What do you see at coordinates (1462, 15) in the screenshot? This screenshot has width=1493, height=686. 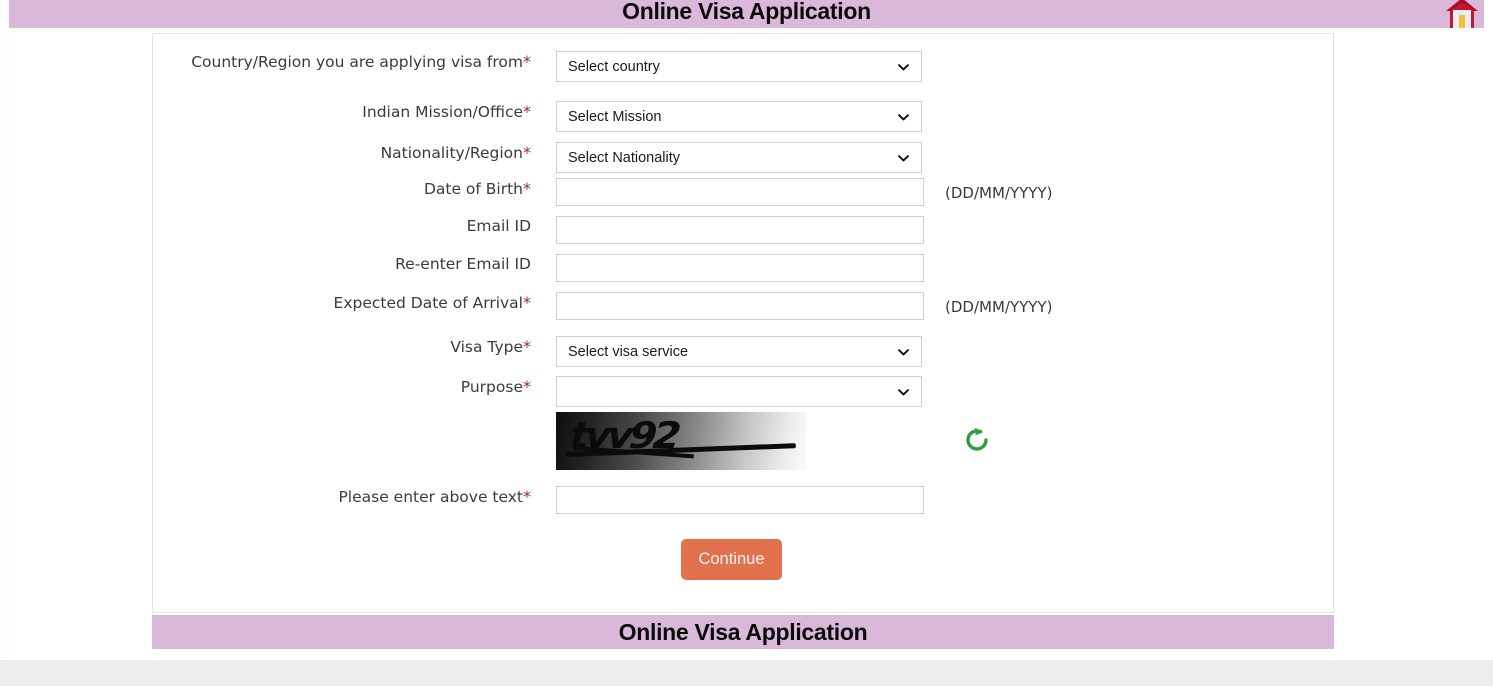 I see `home-icon` at bounding box center [1462, 15].